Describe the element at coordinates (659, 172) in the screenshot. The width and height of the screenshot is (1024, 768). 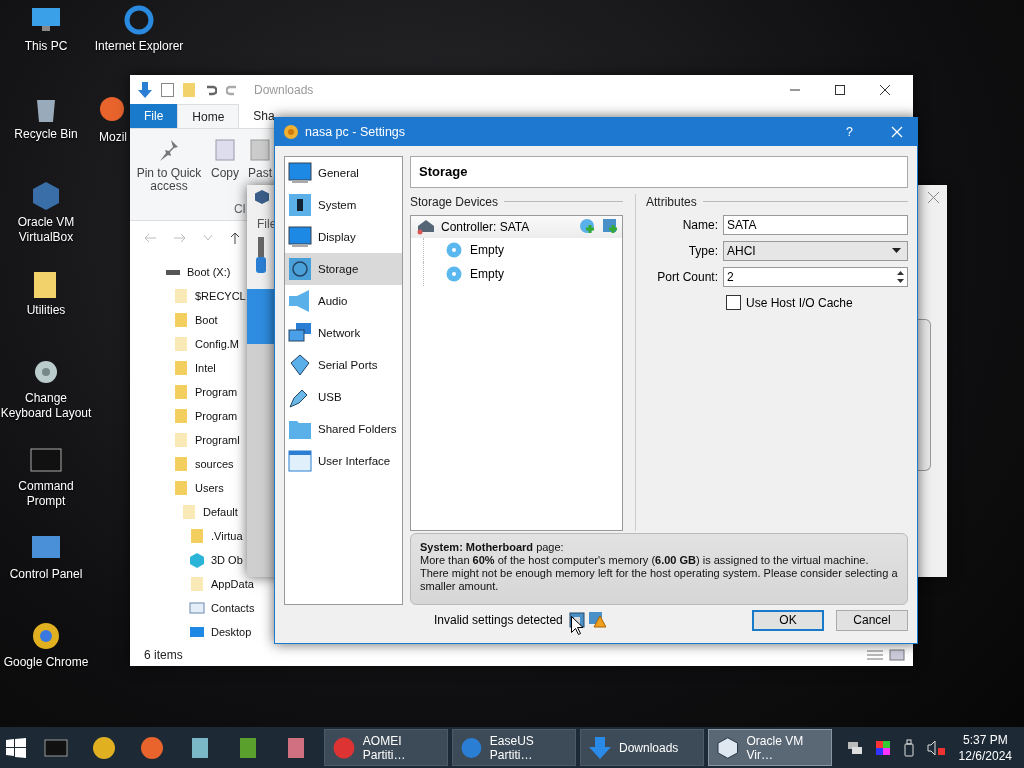
I see `page-title: Storage` at that location.